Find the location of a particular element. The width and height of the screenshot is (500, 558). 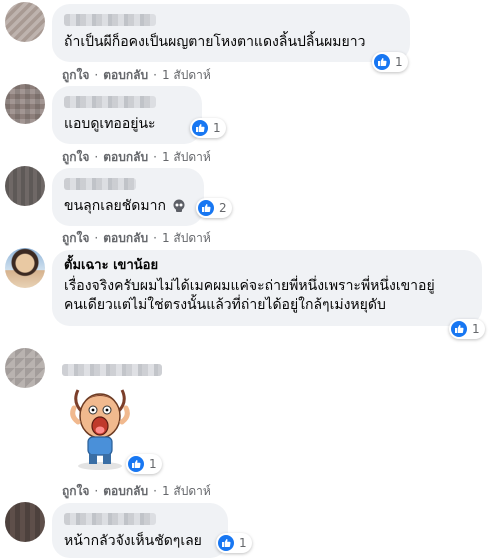

author-name: ตั้มเฉาะ เขาน้อย is located at coordinates (267, 266).